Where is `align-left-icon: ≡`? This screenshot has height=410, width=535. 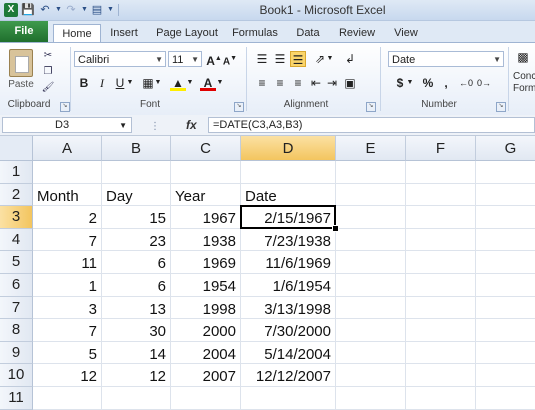 align-left-icon: ≡ is located at coordinates (262, 83).